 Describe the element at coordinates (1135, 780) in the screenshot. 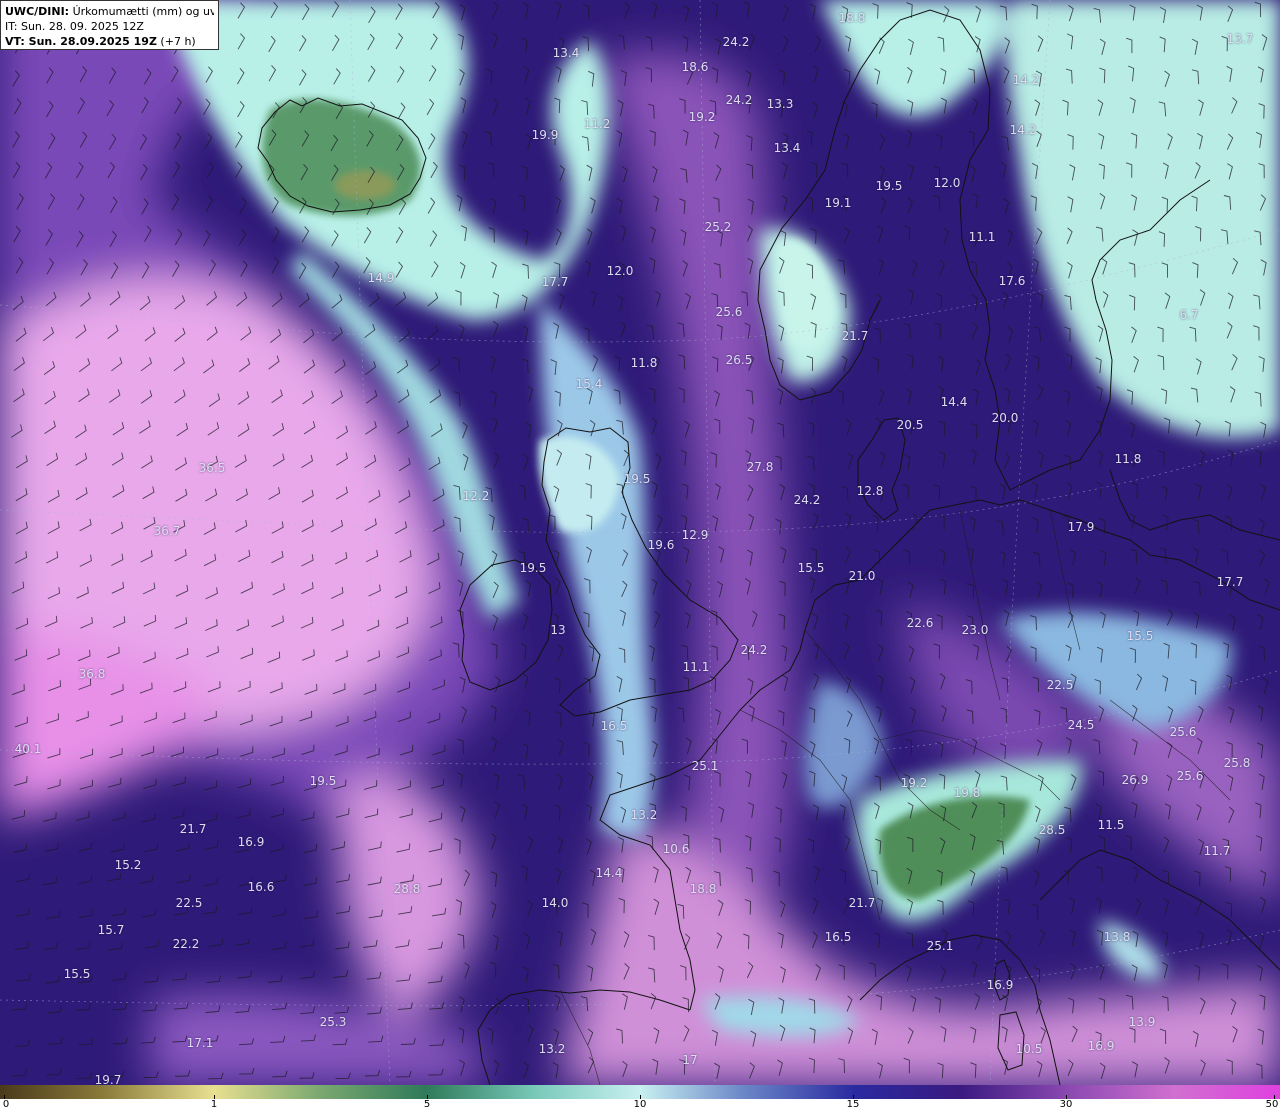

I see `value-label: 26.9` at that location.